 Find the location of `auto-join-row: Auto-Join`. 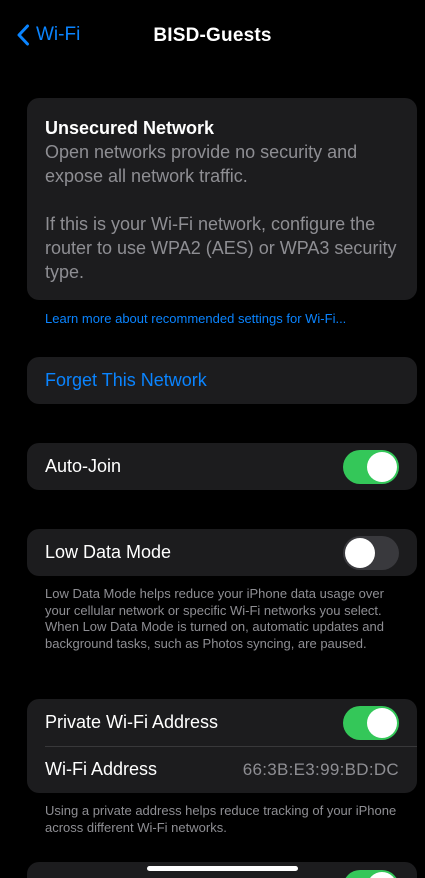

auto-join-row: Auto-Join is located at coordinates (222, 466).